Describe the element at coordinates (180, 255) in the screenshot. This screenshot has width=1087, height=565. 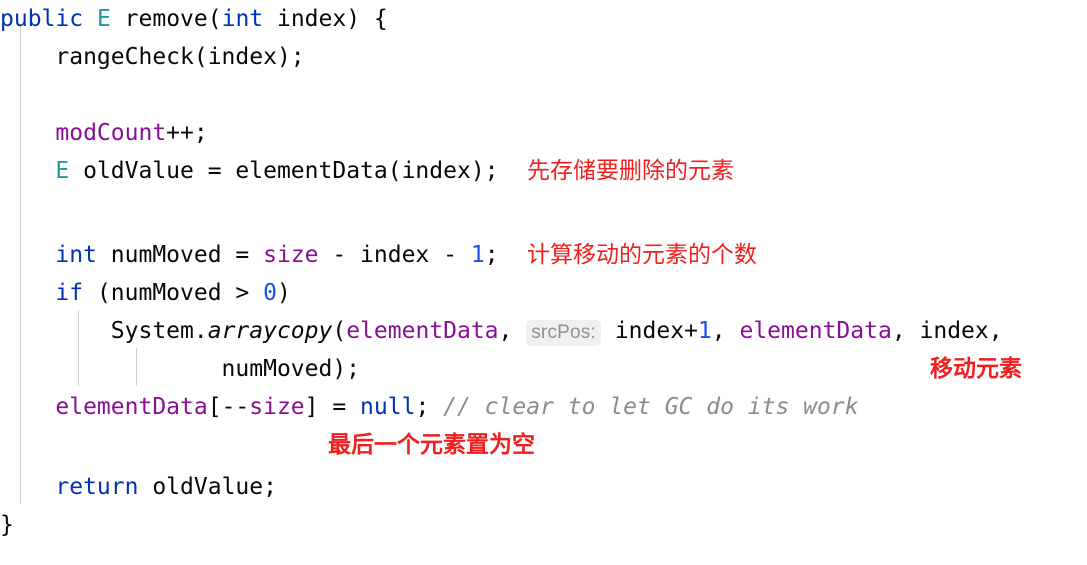
I see `token-nummoved-assign: numMoved =` at that location.